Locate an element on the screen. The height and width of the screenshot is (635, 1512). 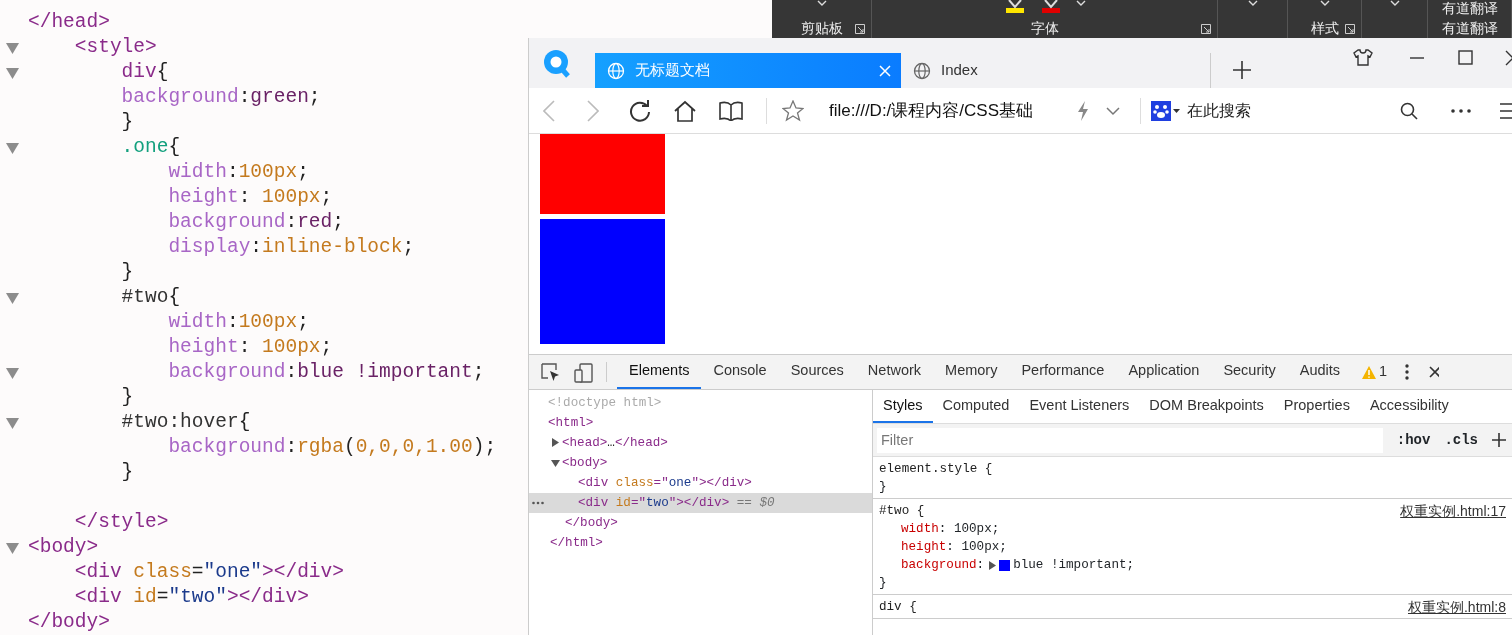
search-icon is located at coordinates (1409, 110).